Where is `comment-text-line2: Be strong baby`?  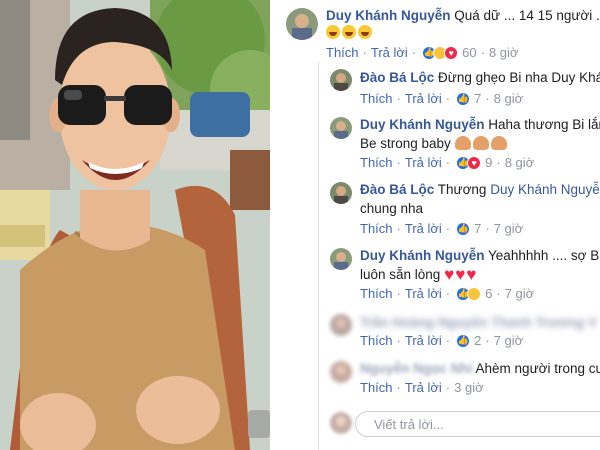 comment-text-line2: Be strong baby is located at coordinates (434, 143).